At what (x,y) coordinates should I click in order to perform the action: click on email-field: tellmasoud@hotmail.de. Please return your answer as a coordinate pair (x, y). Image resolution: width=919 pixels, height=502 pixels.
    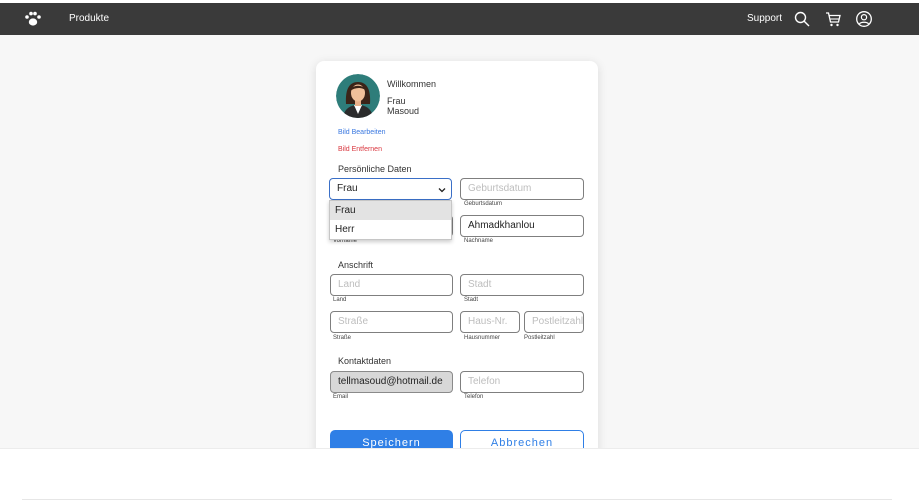
    Looking at the image, I should click on (391, 382).